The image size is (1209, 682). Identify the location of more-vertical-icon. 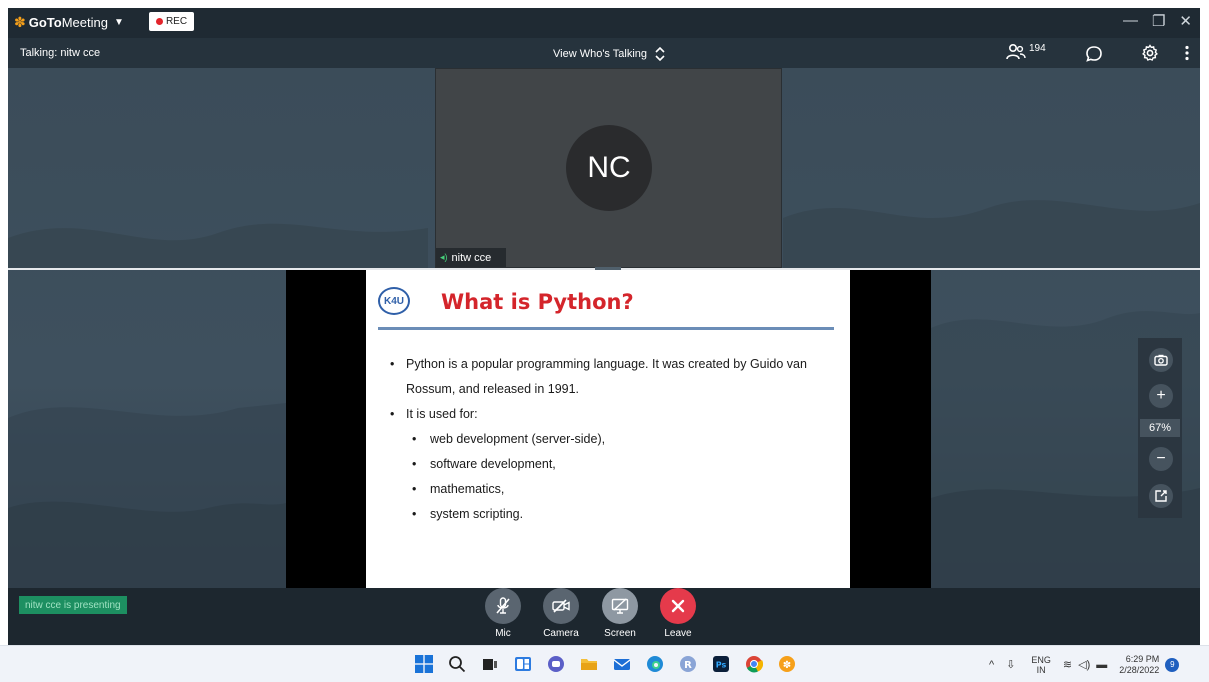
(1187, 53).